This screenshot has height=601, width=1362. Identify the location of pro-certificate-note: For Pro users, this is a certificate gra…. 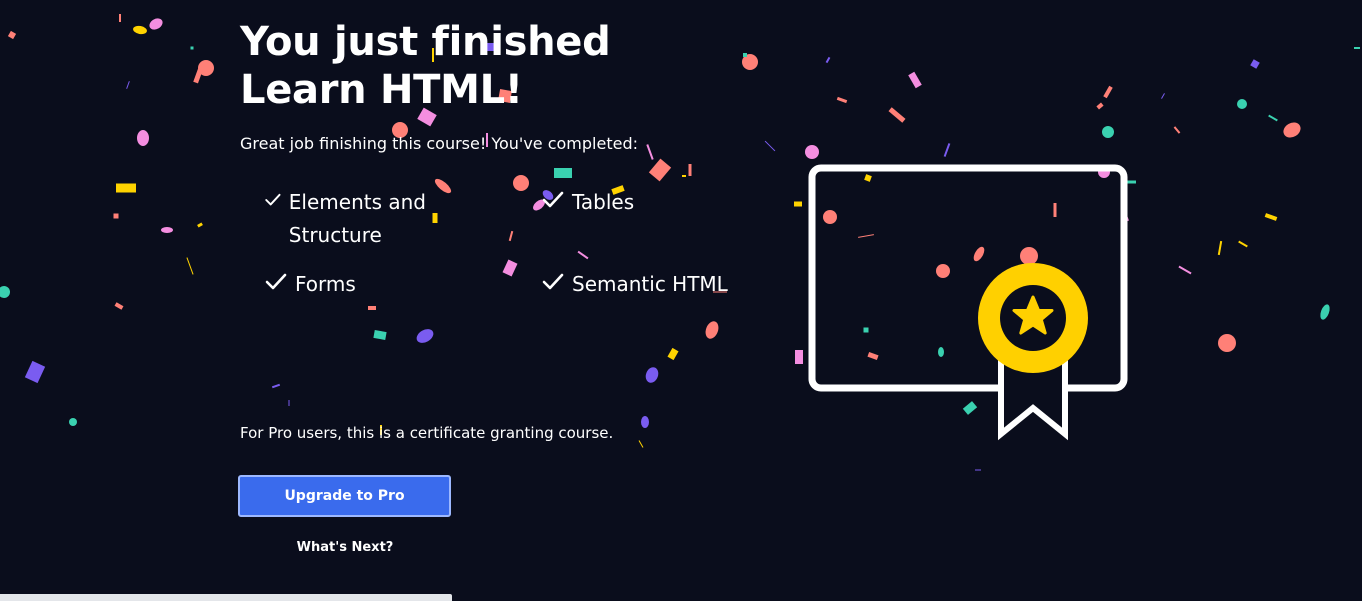
(427, 433).